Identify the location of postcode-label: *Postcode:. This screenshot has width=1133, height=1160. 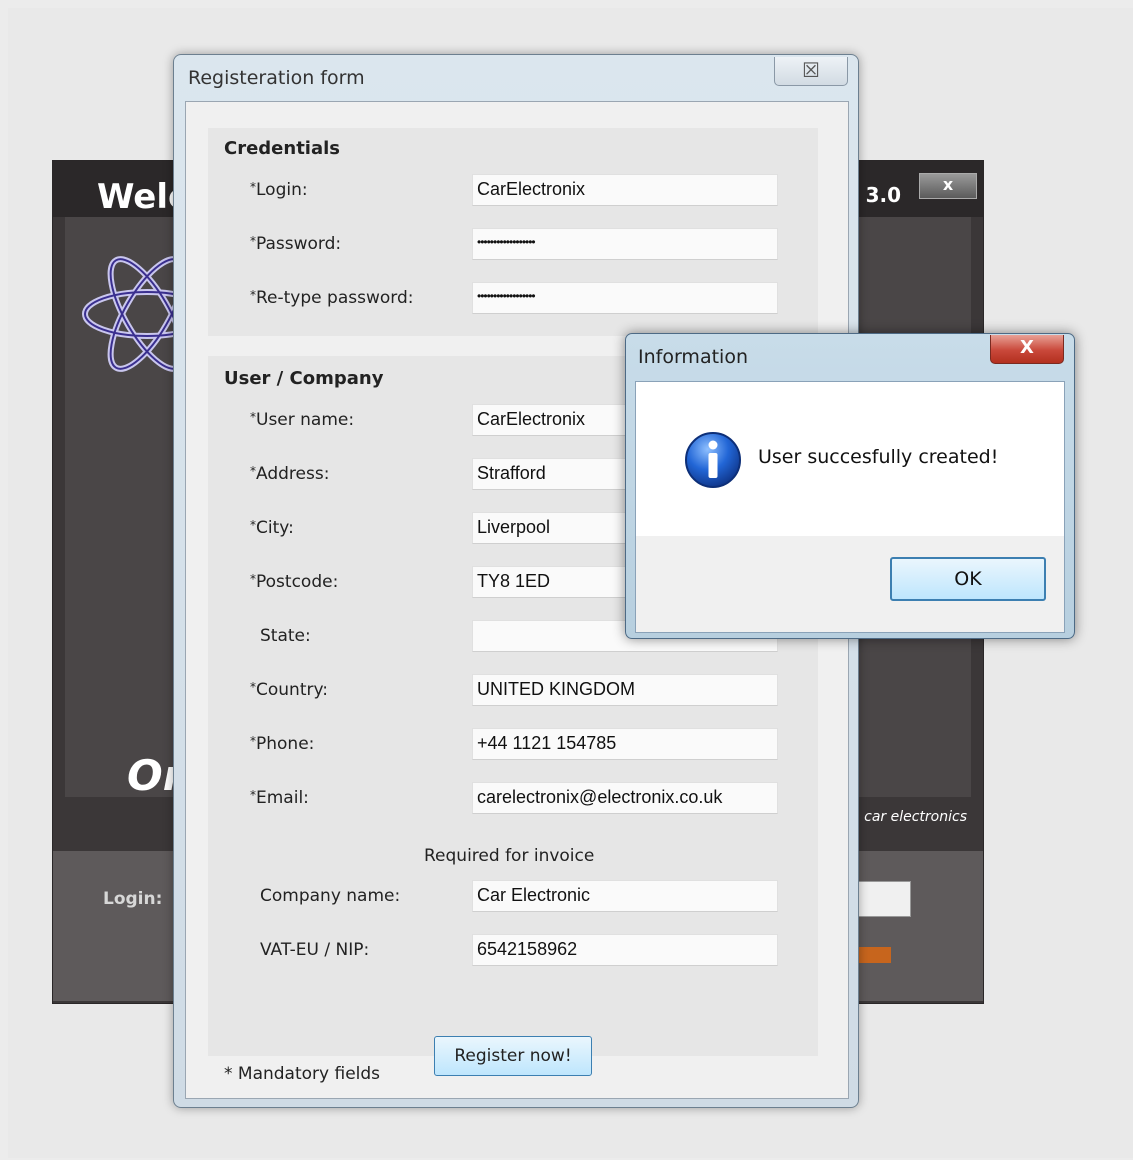
(294, 582).